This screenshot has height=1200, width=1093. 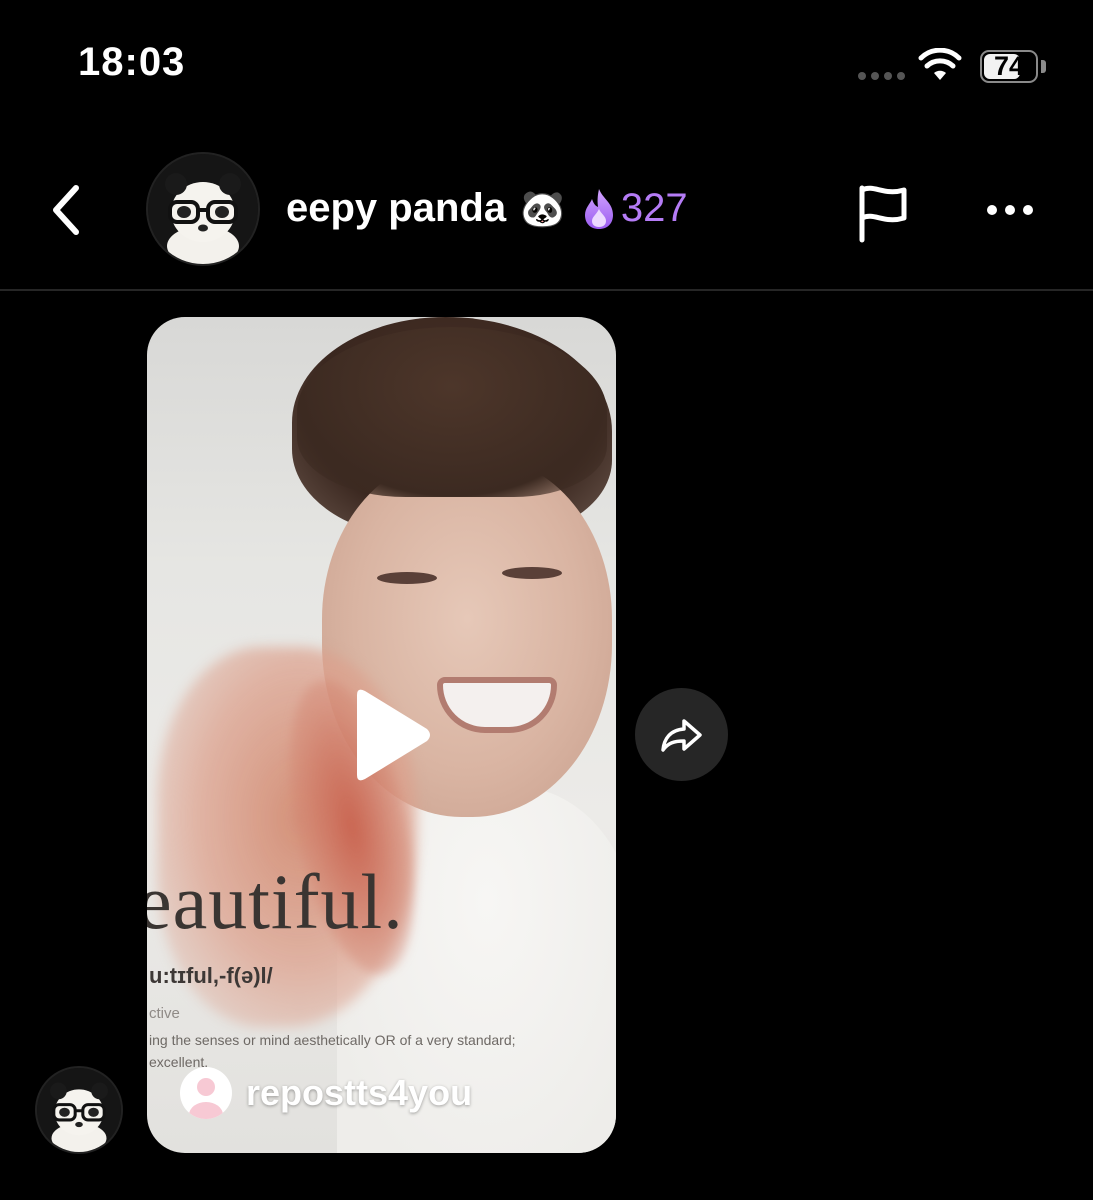 I want to click on battery-indicator: 74, so click(x=1009, y=66).